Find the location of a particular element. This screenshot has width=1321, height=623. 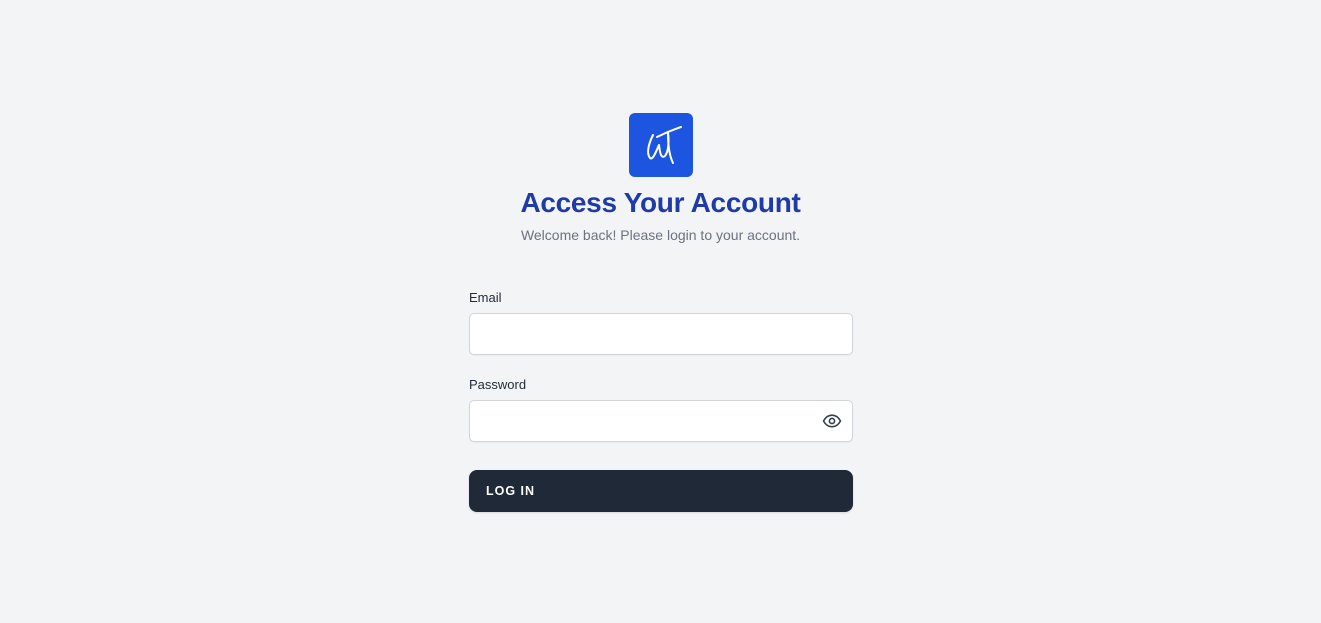

app-logo is located at coordinates (661, 145).